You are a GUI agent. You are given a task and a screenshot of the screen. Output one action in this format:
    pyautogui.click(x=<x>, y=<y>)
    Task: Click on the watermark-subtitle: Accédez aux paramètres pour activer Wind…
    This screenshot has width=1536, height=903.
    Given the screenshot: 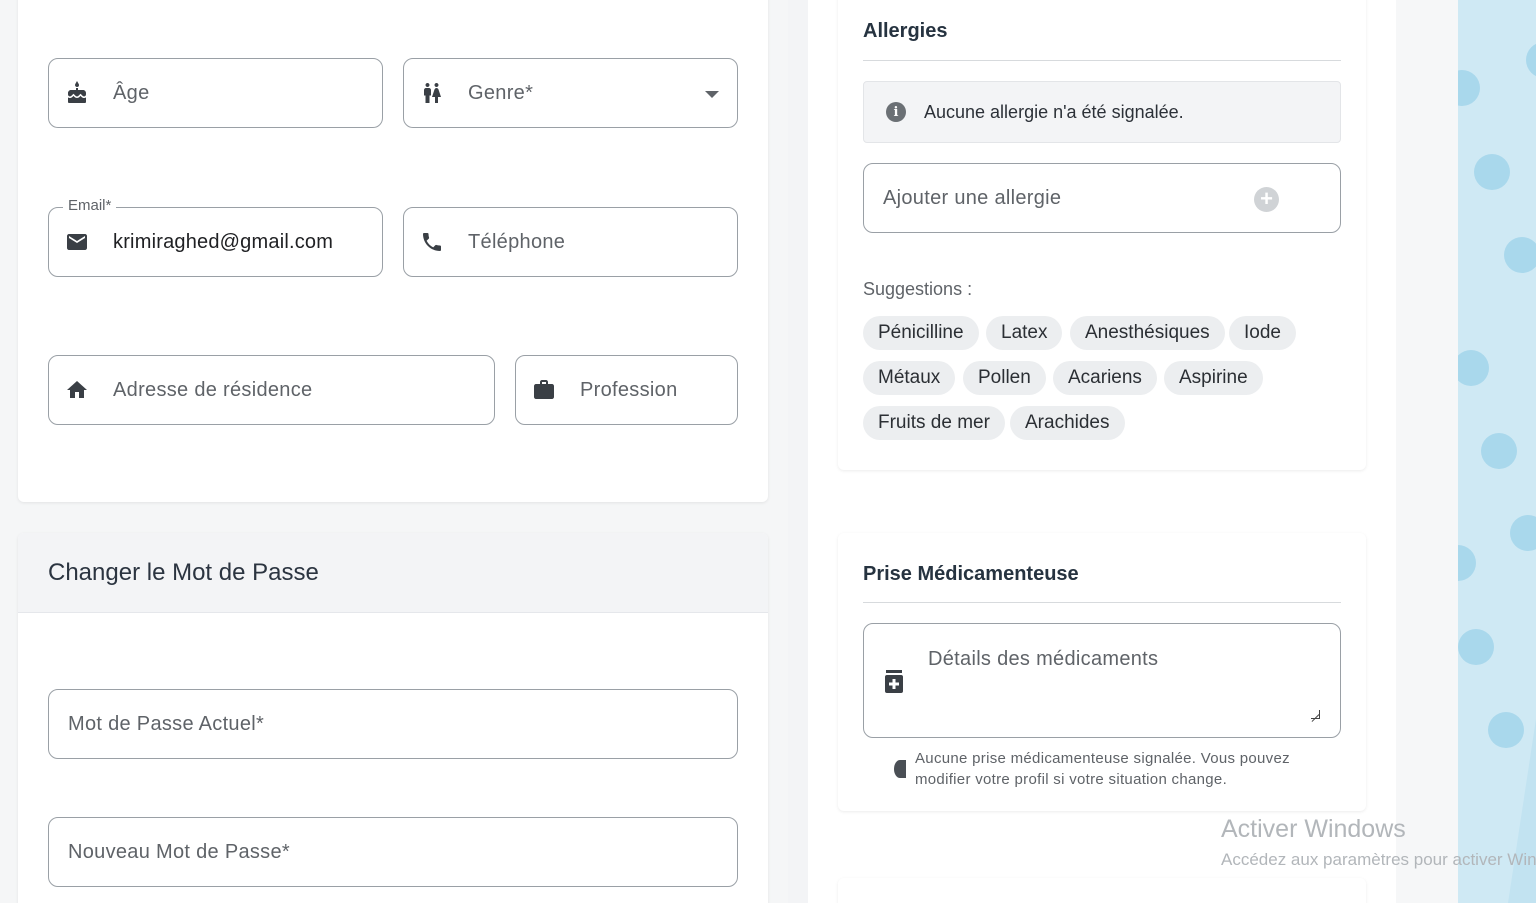 What is the action you would take?
    pyautogui.click(x=1378, y=859)
    